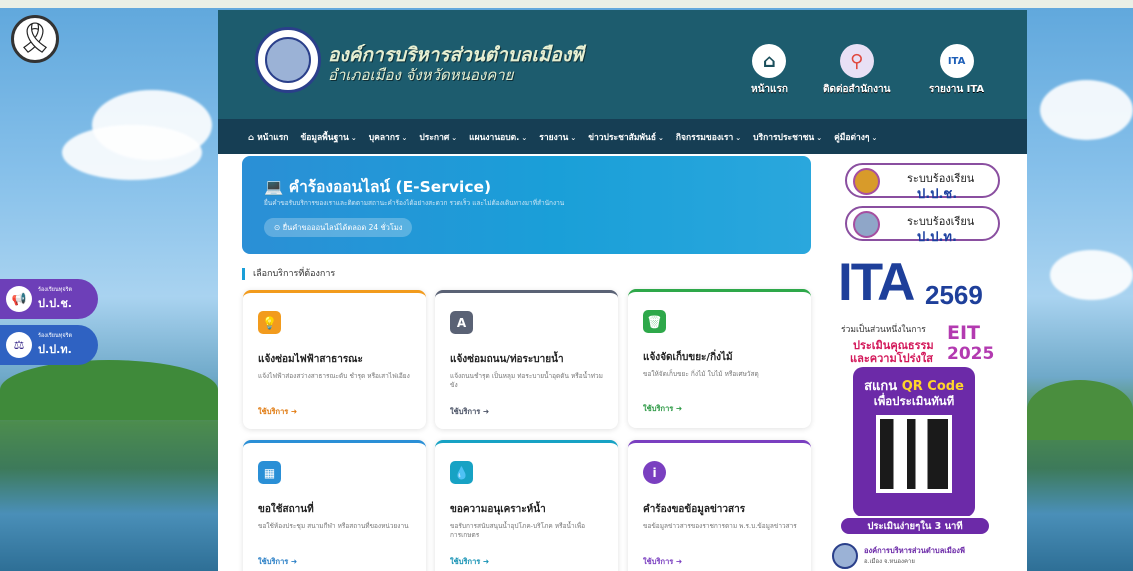  What do you see at coordinates (954, 295) in the screenshot?
I see `ita-year: 2569` at bounding box center [954, 295].